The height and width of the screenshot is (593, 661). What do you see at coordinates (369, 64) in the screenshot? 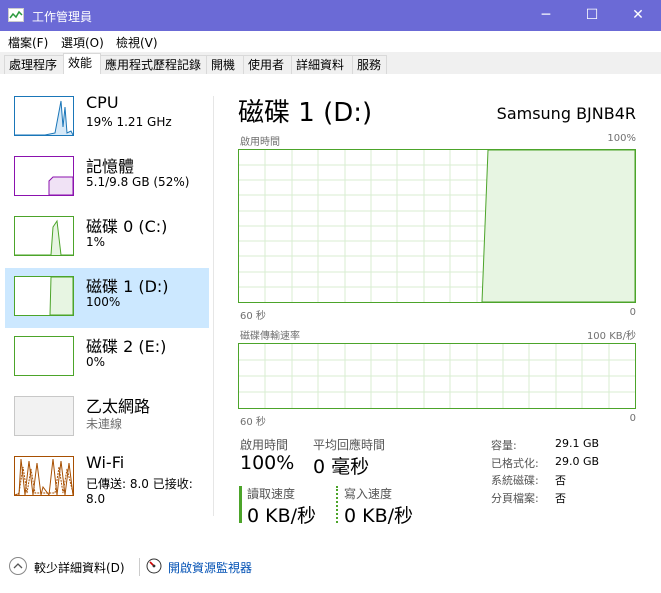
I see `tab-services: 服務` at bounding box center [369, 64].